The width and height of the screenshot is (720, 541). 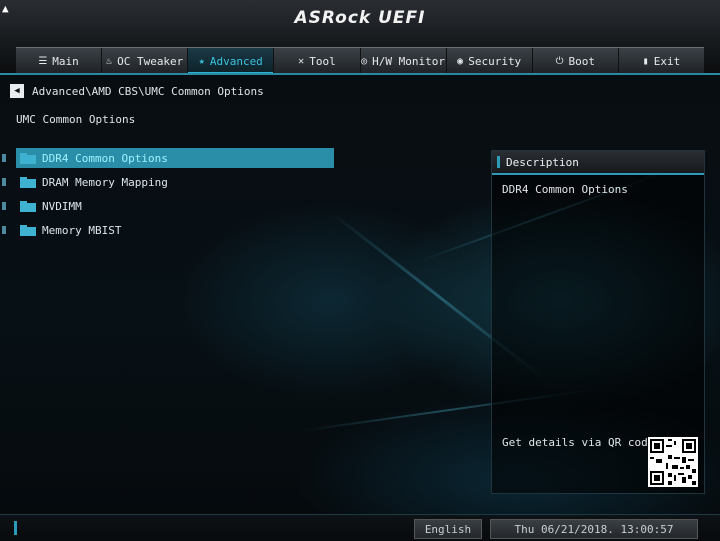 What do you see at coordinates (448, 529) in the screenshot?
I see `language-button: English` at bounding box center [448, 529].